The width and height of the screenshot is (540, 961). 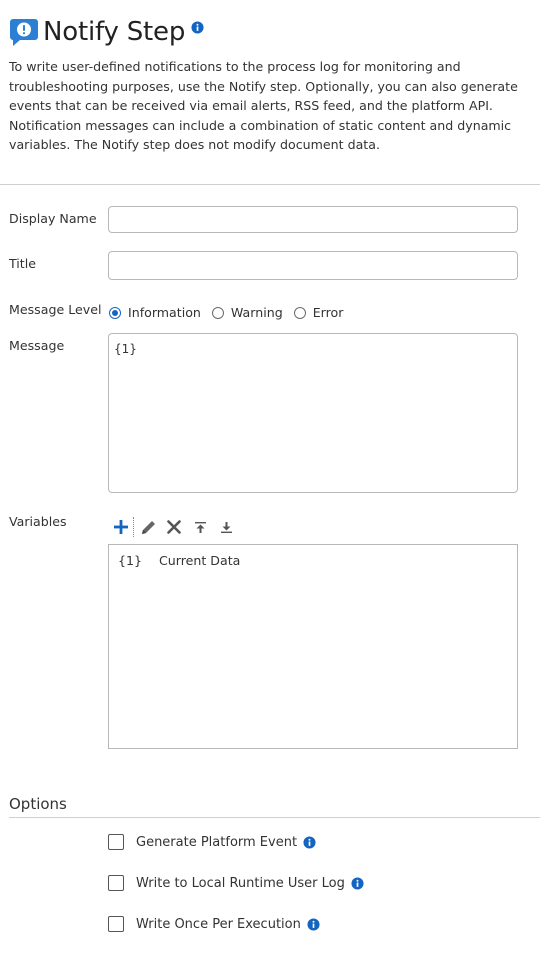 I want to click on delete-variable-button, so click(x=174, y=527).